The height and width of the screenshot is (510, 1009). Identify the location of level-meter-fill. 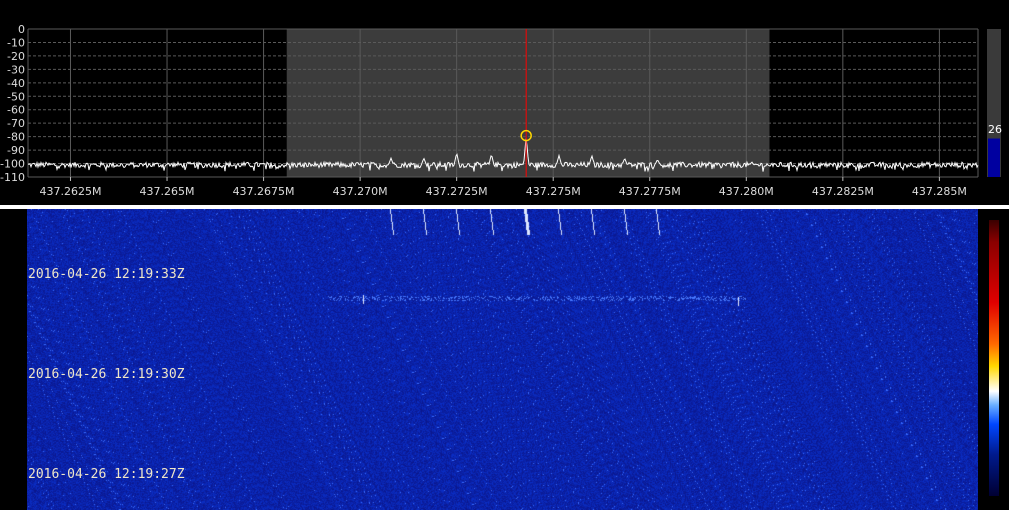
(994, 157).